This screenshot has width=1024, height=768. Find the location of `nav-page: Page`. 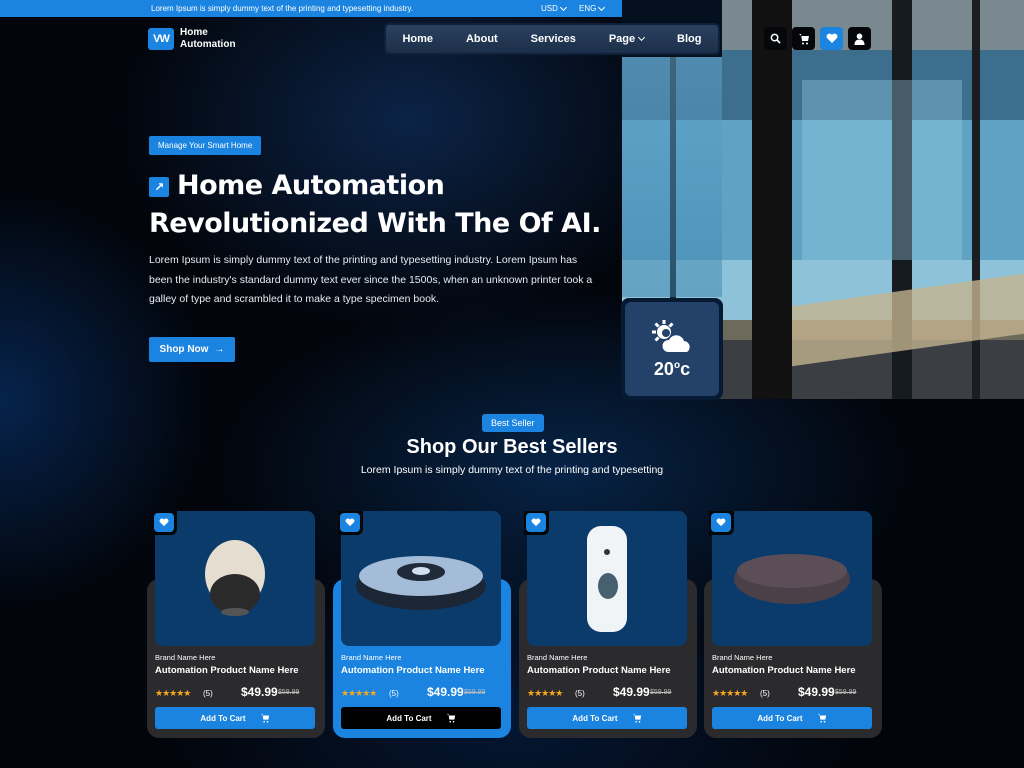

nav-page: Page is located at coordinates (627, 39).